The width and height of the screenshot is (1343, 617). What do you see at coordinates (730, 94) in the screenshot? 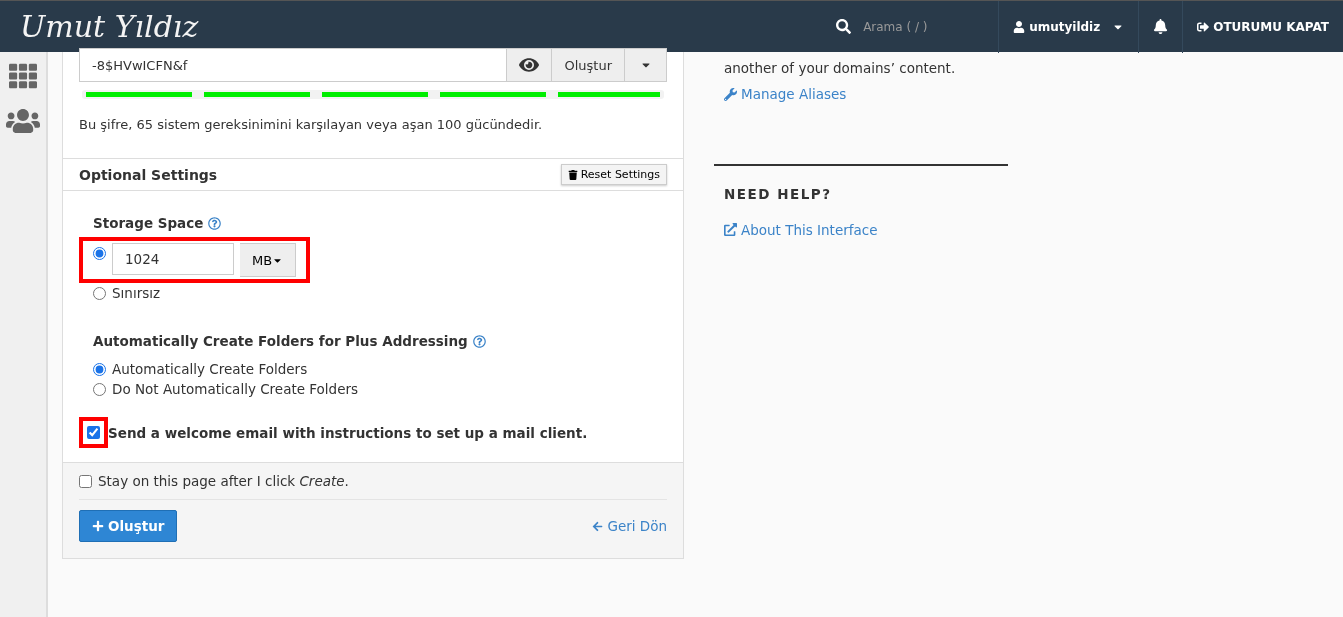
I see `wrench-icon` at bounding box center [730, 94].